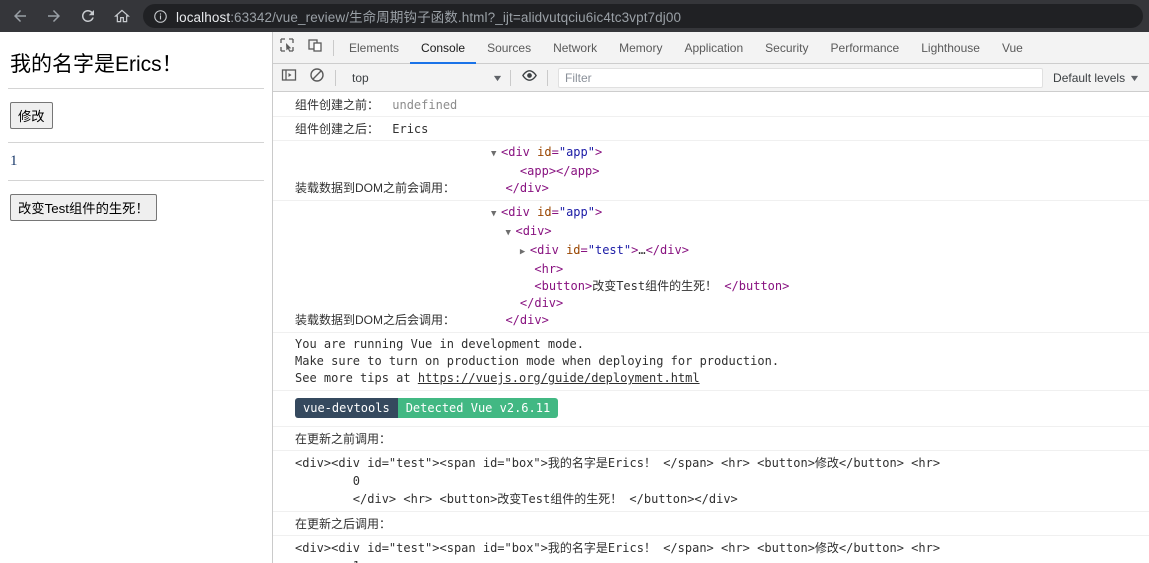 Image resolution: width=1149 pixels, height=563 pixels. I want to click on url-host: localhost, so click(203, 17).